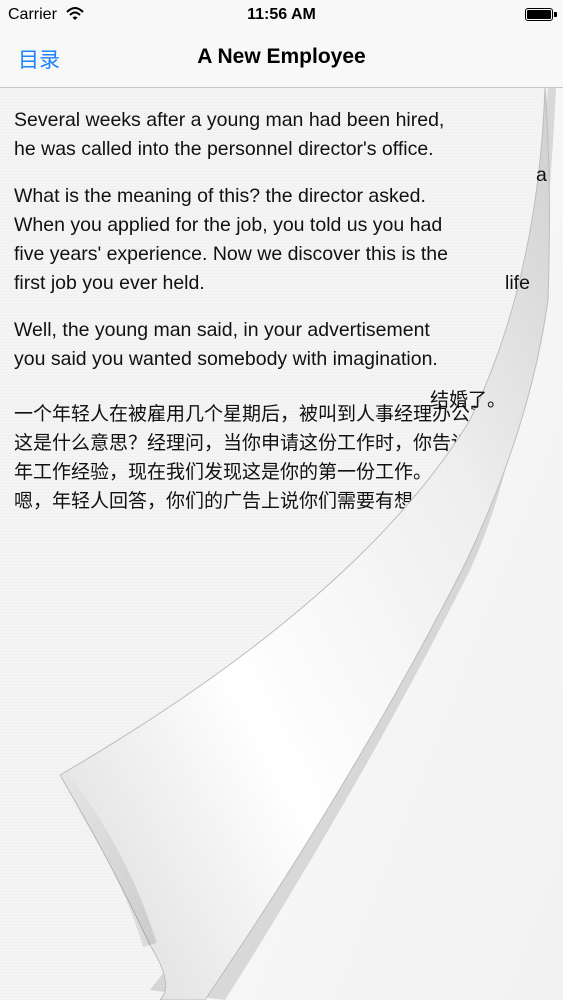 This screenshot has height=1000, width=563. I want to click on battery-icon, so click(541, 14).